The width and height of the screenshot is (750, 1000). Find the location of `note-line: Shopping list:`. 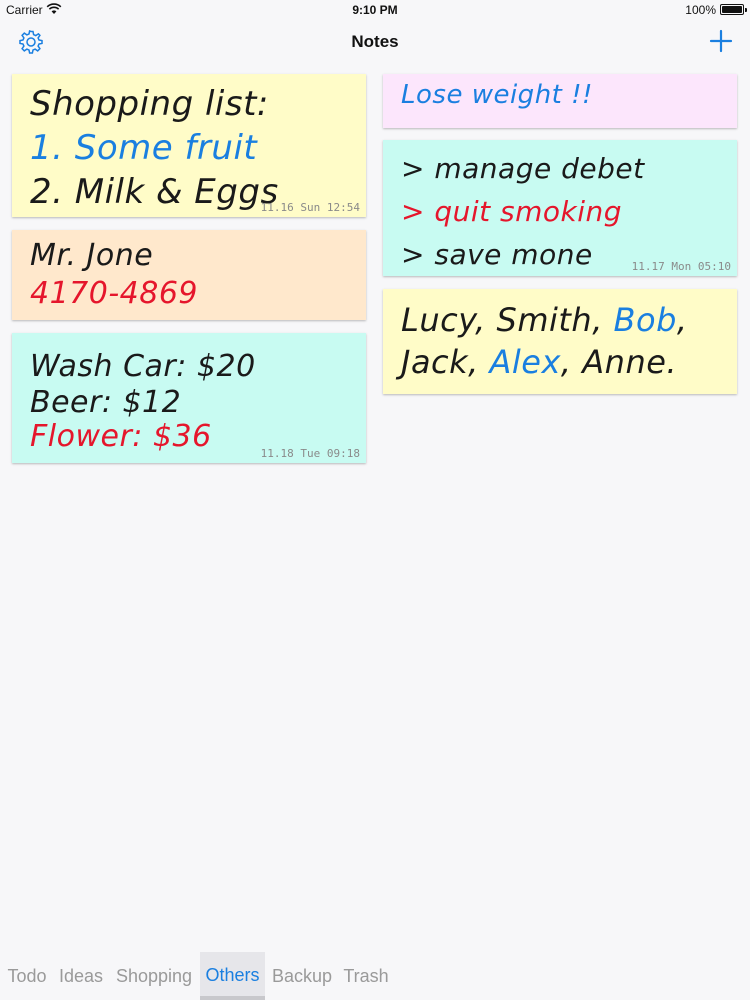

note-line: Shopping list: is located at coordinates (149, 104).